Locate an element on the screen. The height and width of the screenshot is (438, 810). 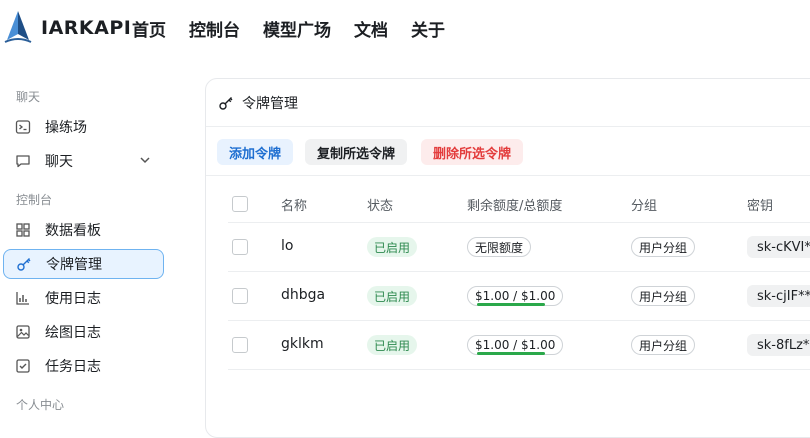
copy-selected-tokens-button: 复制所选令牌 is located at coordinates (356, 152).